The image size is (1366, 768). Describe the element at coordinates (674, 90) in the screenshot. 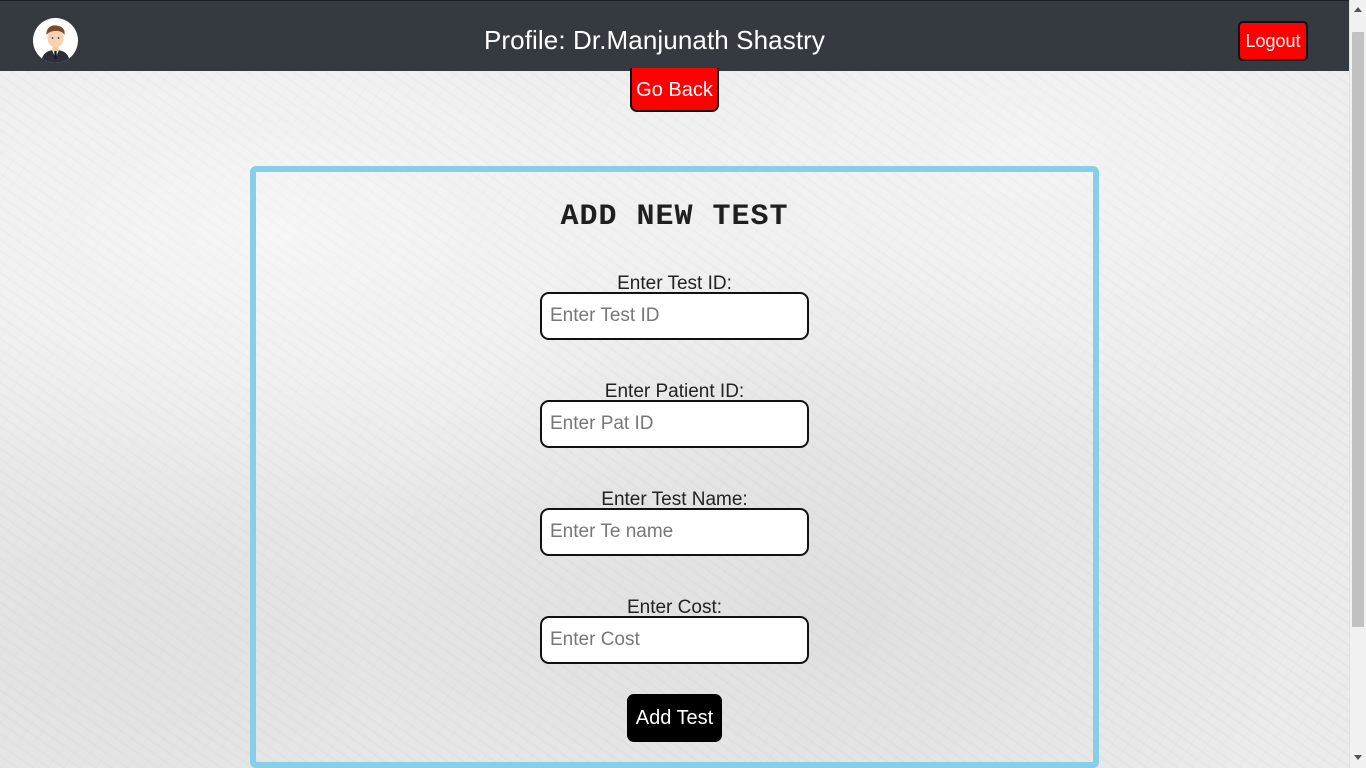

I see `go-back-button: Go Back` at that location.